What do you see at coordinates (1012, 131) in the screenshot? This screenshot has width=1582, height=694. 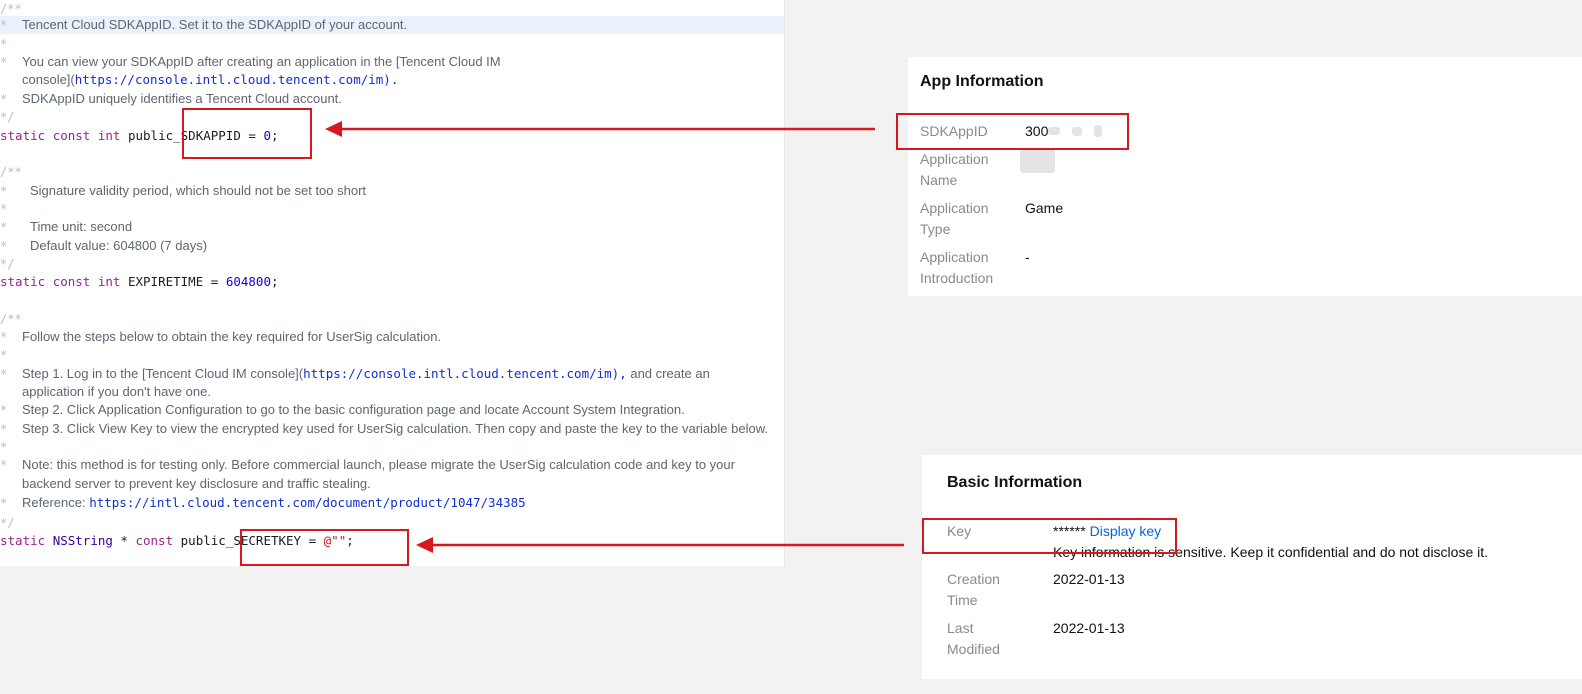 I see `sdkappid-value-highlight-box` at bounding box center [1012, 131].